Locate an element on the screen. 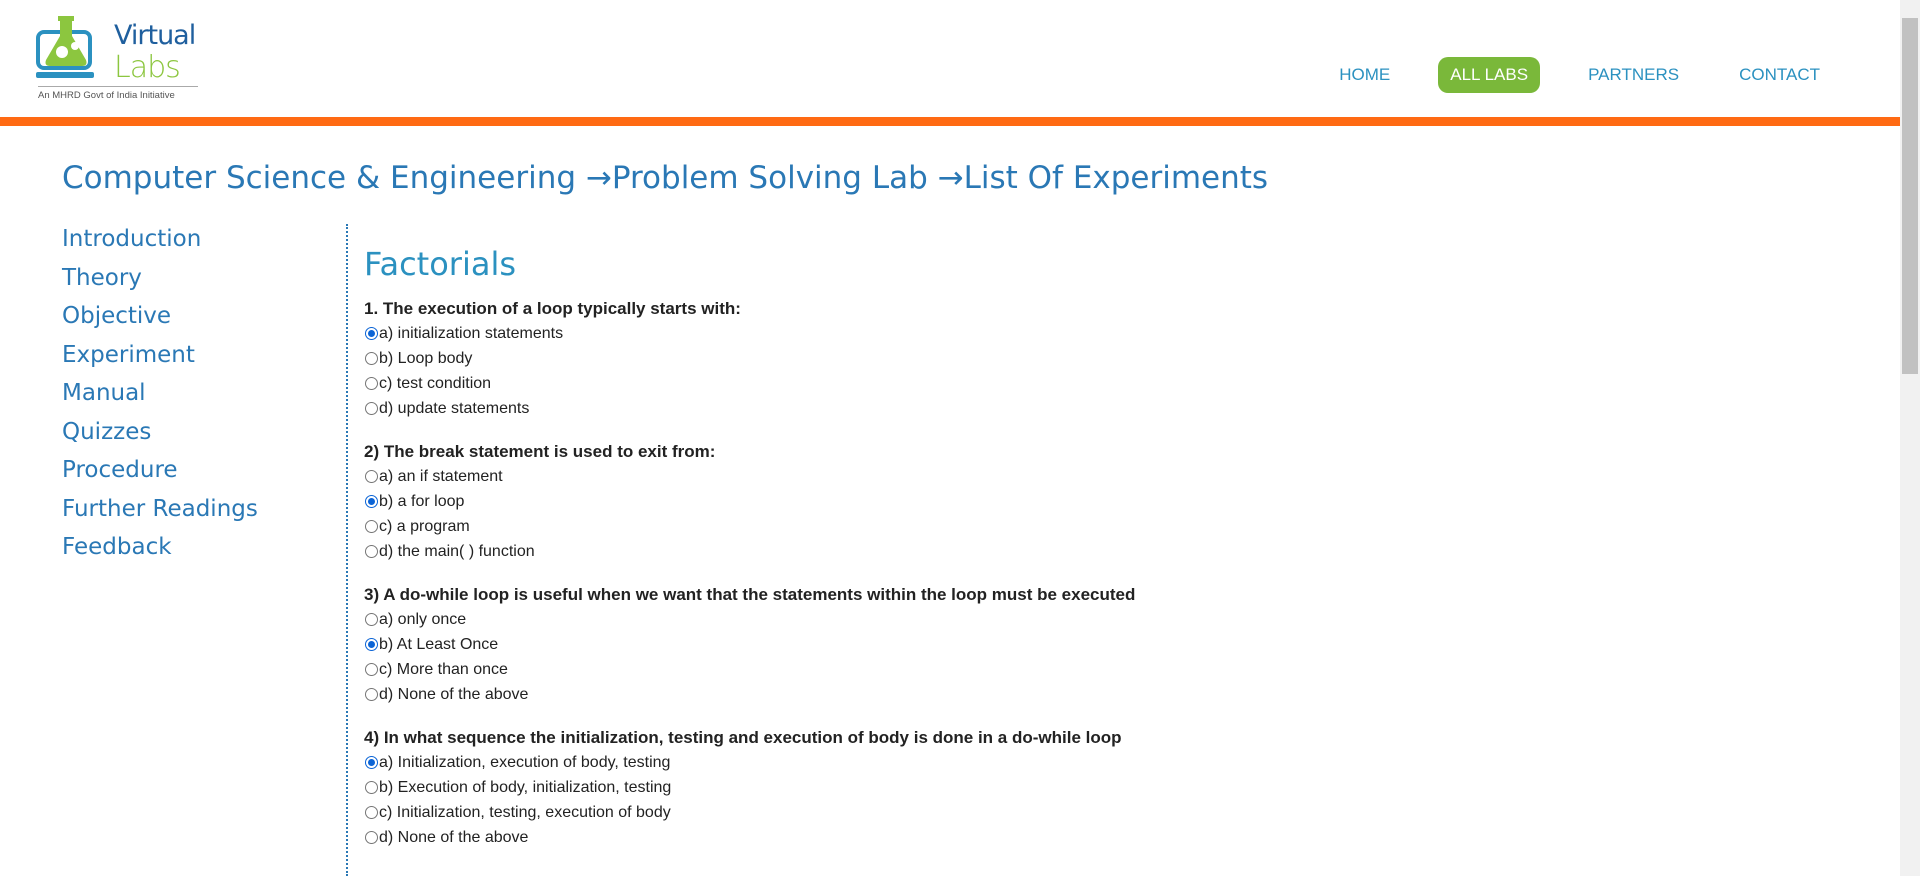 This screenshot has width=1920, height=876. sidebar-item-introduction: Introduction is located at coordinates (160, 241).